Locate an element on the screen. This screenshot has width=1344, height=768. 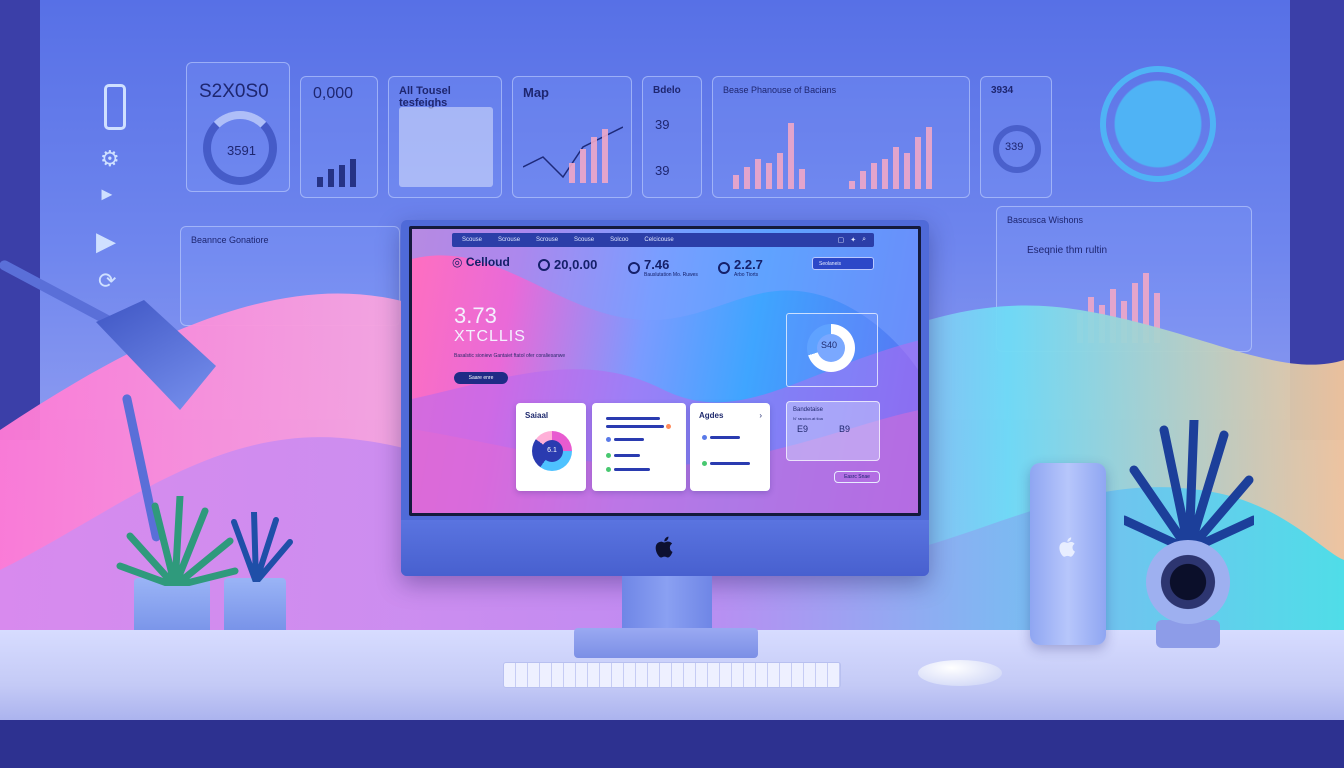
wall-panel-4: Map is located at coordinates (572, 137).